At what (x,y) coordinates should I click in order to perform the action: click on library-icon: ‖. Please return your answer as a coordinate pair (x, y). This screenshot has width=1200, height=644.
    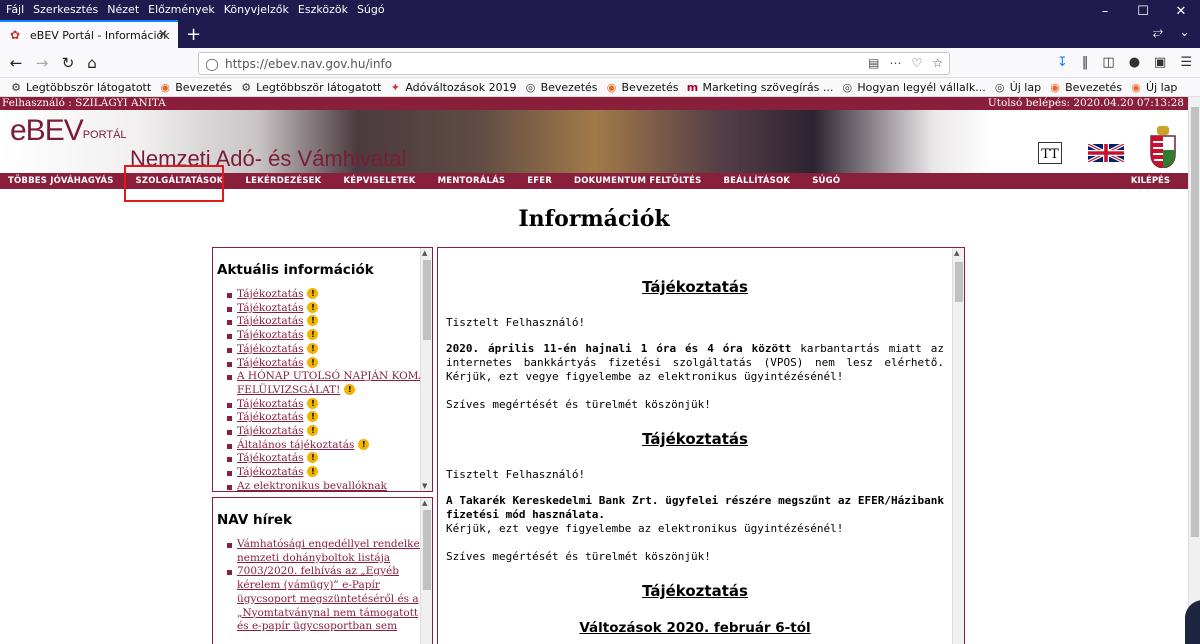
    Looking at the image, I should click on (1085, 62).